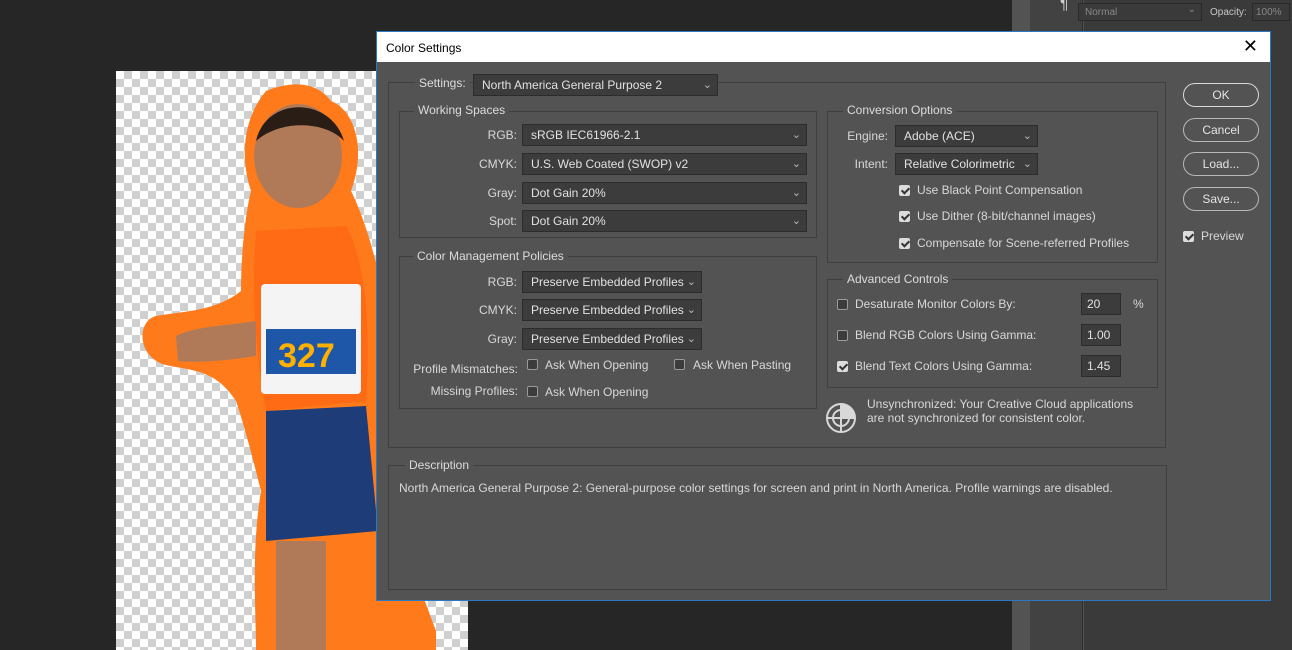  I want to click on cancel-button: Cancel, so click(1221, 130).